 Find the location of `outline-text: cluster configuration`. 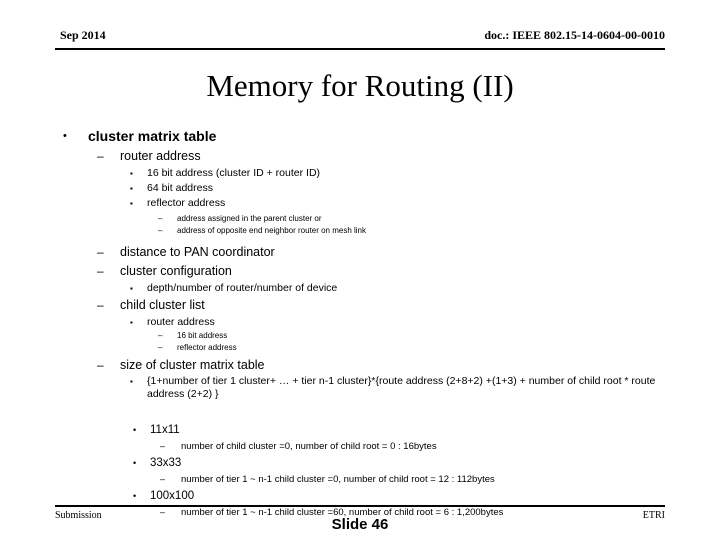

outline-text: cluster configuration is located at coordinates (176, 271).